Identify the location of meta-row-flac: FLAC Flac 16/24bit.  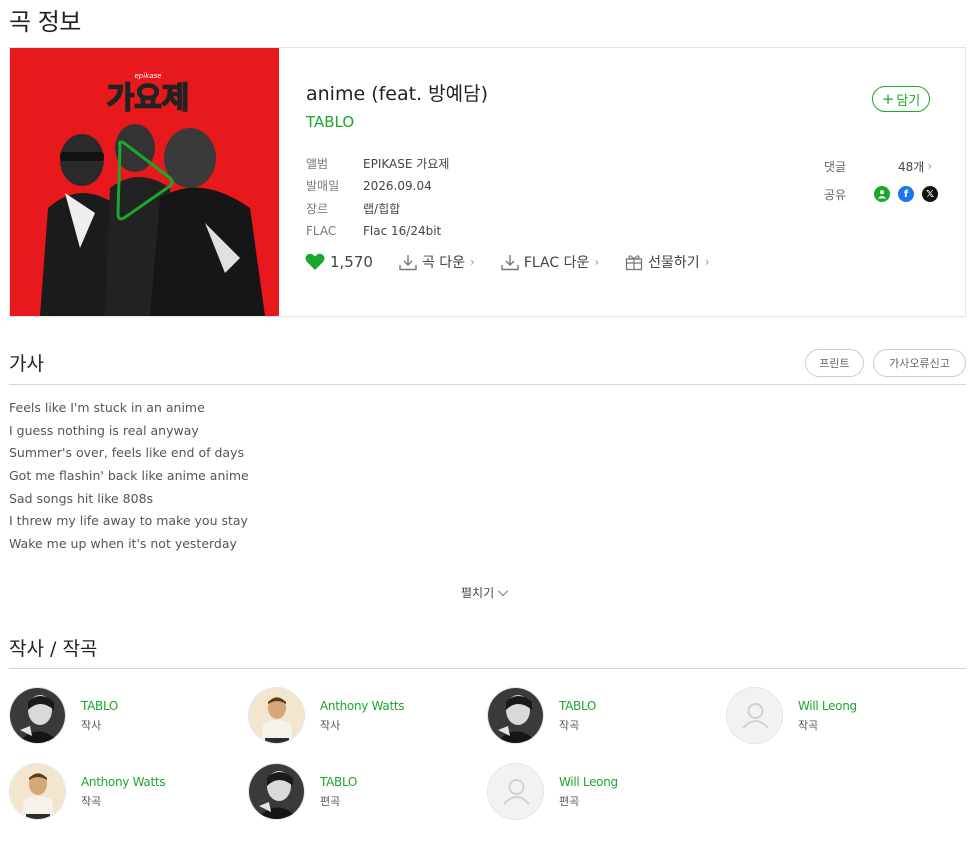
(377, 231).